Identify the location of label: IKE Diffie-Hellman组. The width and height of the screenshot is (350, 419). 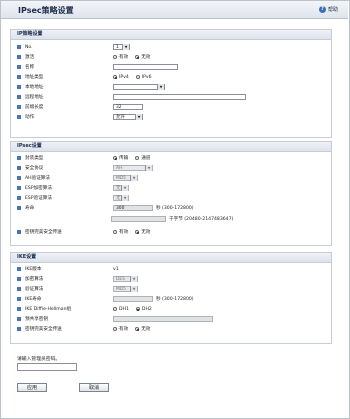
(48, 309).